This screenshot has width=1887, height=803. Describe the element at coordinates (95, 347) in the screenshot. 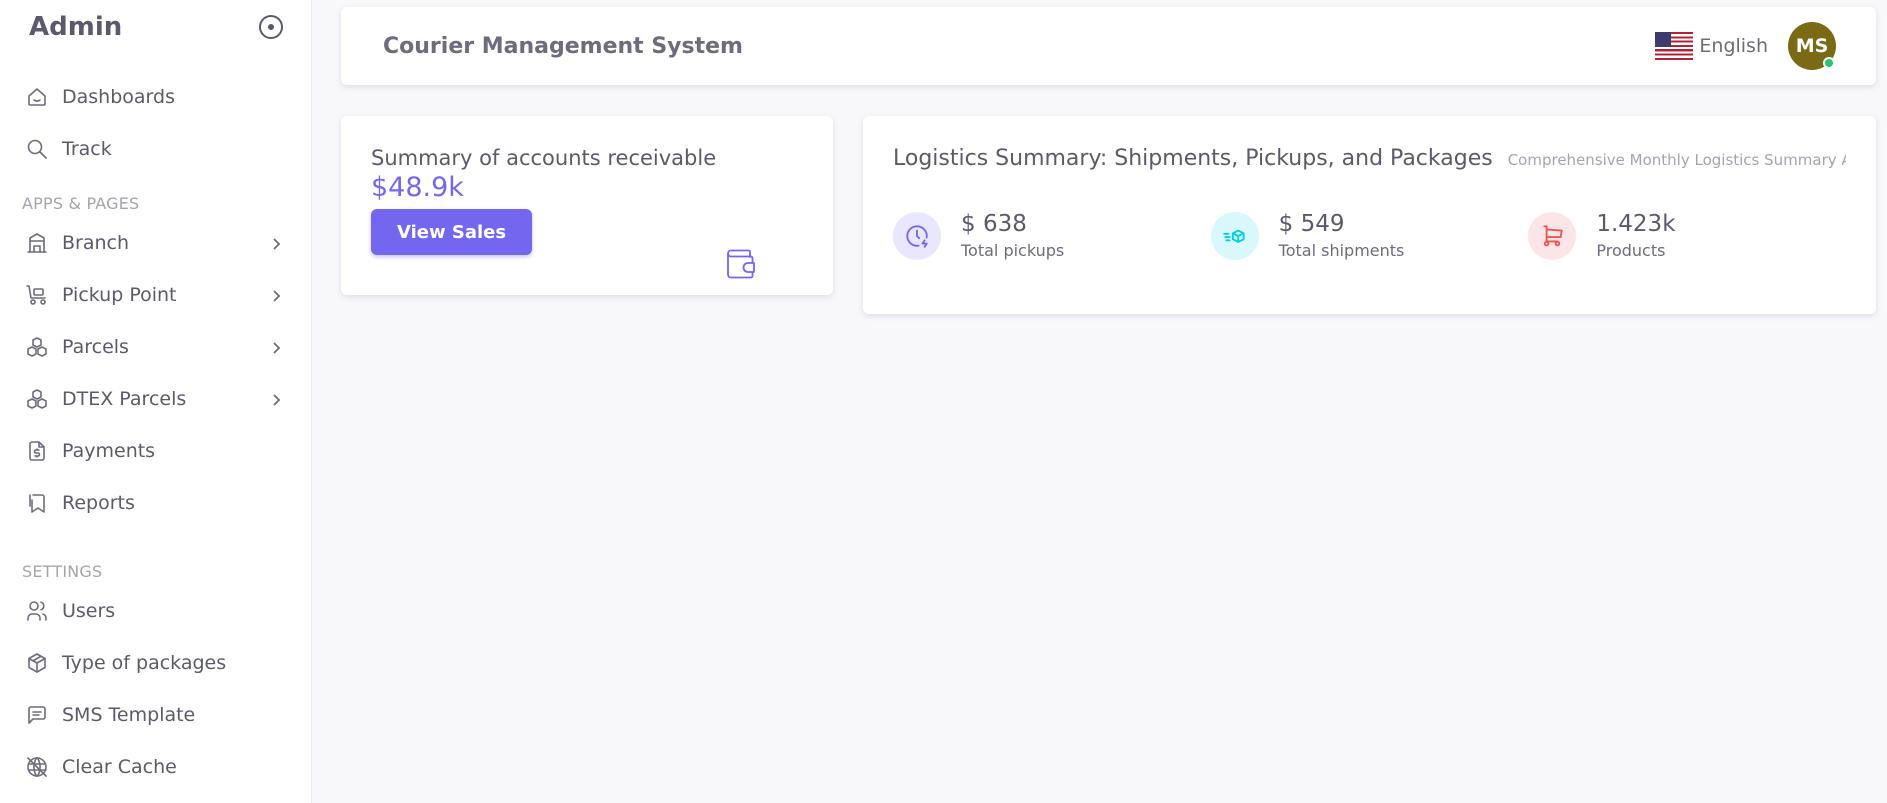

I see `sidebar-item-label: Parcels` at that location.